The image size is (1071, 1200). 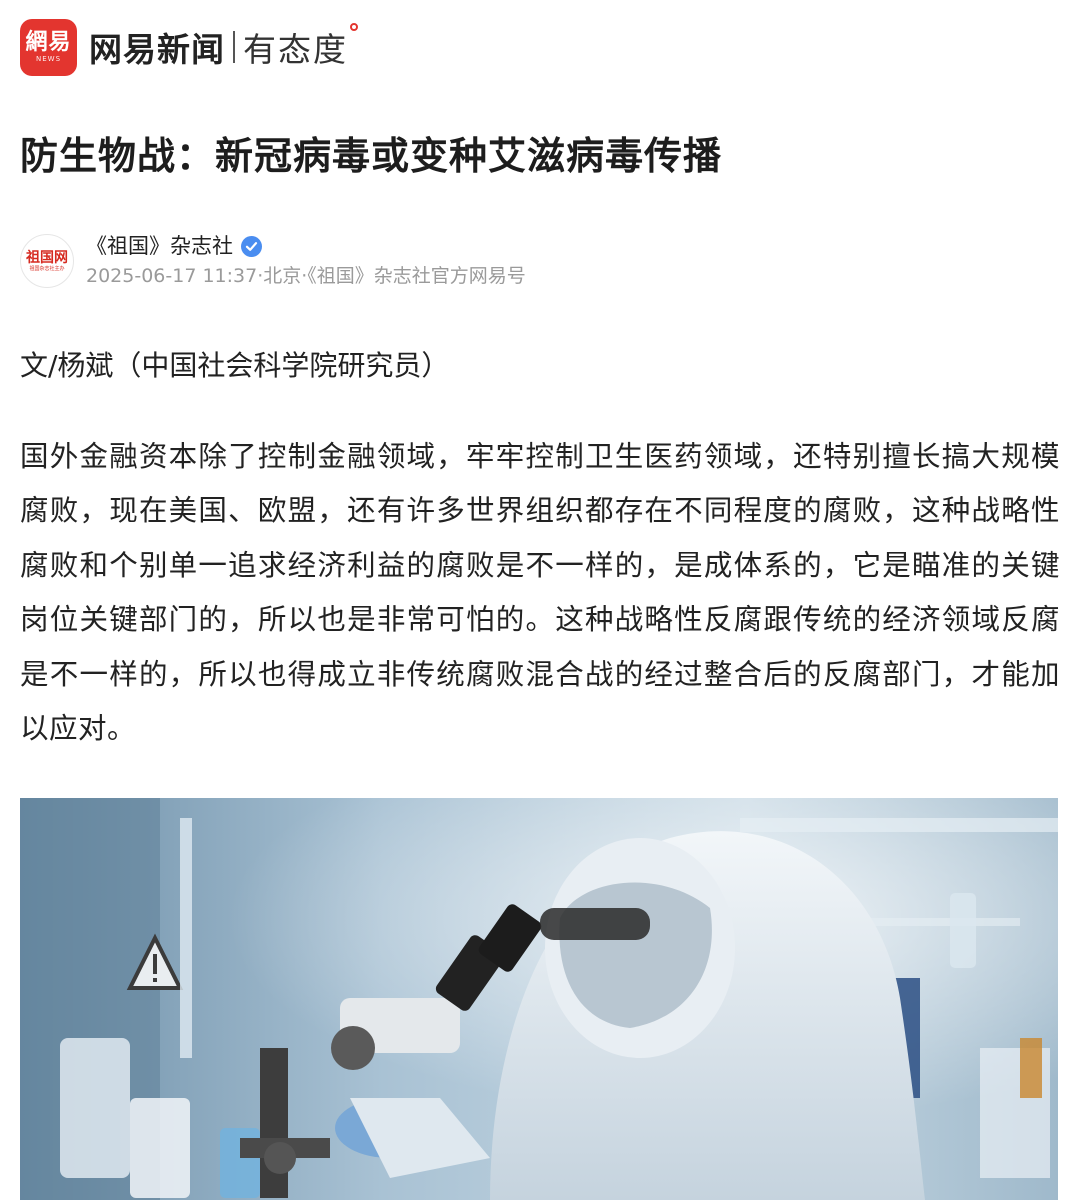 I want to click on avatar-sub: 祖国杂志社主办, so click(x=47, y=268).